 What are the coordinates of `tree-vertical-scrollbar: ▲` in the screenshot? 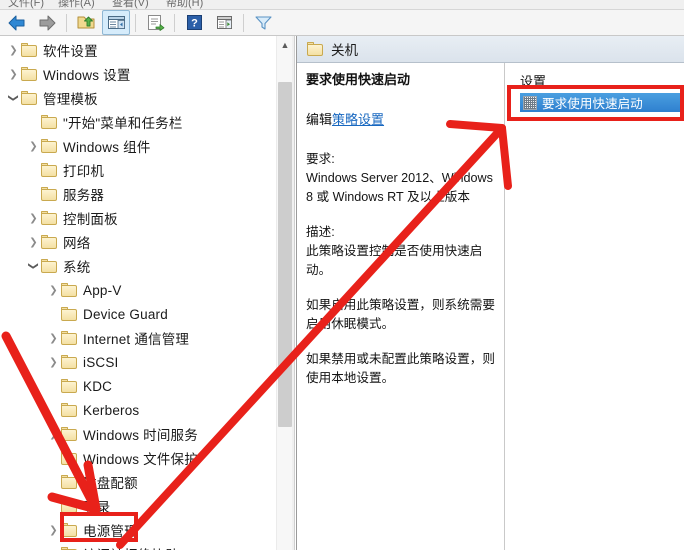 It's located at (284, 293).